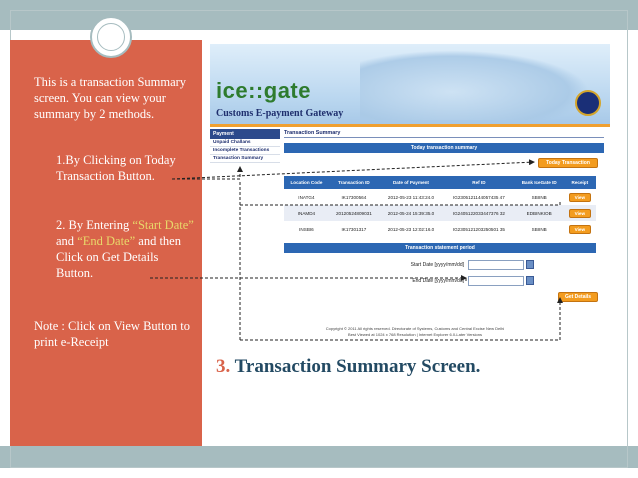 This screenshot has height=478, width=638. Describe the element at coordinates (245, 134) in the screenshot. I see `sidebar-header: Payment` at that location.